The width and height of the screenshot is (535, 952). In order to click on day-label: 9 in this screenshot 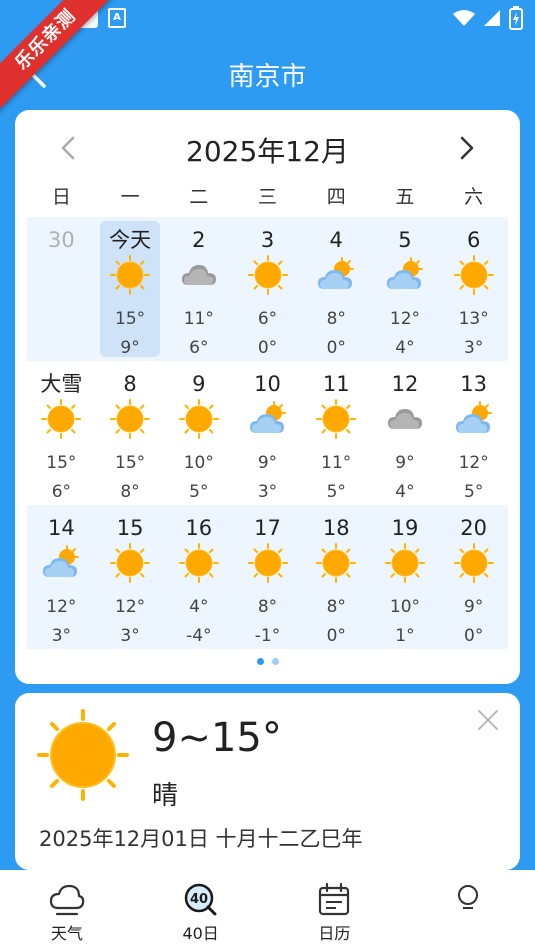, I will do `click(199, 384)`.